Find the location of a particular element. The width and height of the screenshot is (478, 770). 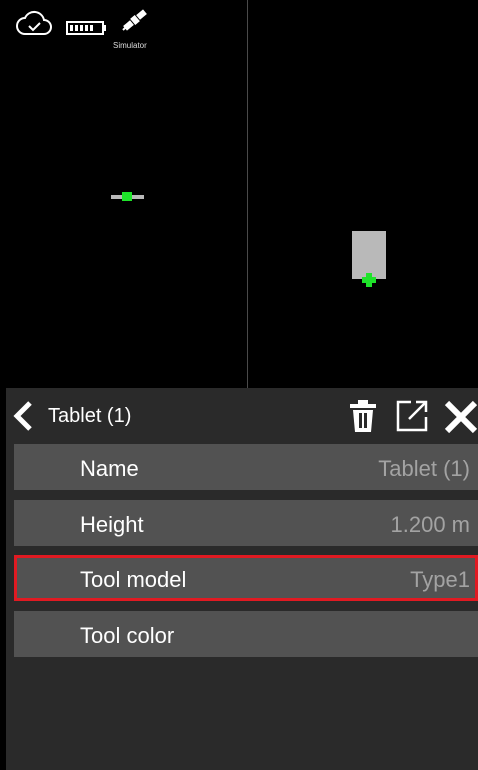

panel-header: Tablet (1) is located at coordinates (242, 415).